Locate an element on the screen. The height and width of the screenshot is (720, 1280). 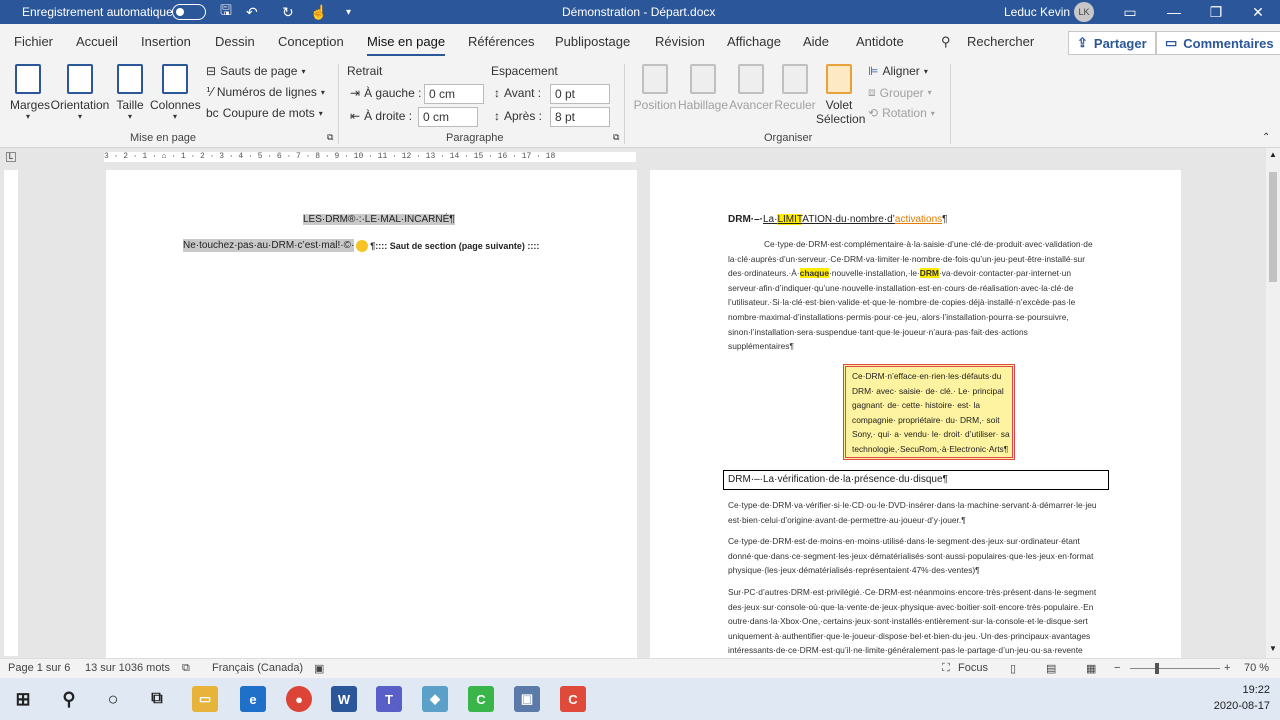
focus-icon: ⛶ is located at coordinates (946, 668).